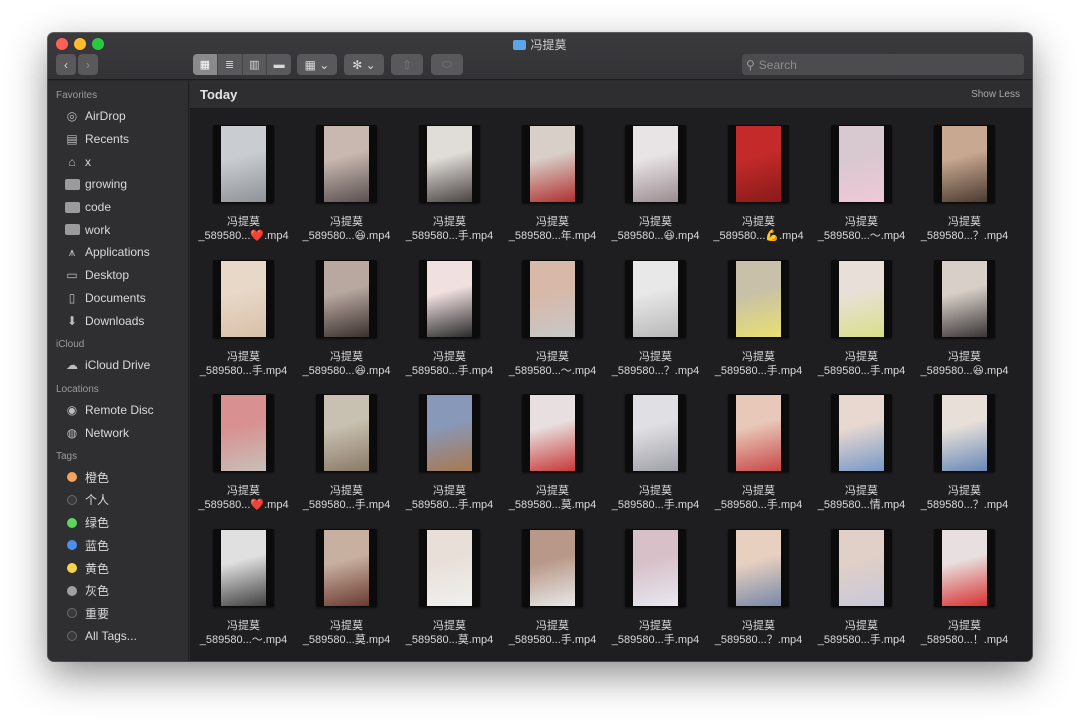 This screenshot has height=725, width=1080. What do you see at coordinates (97, 613) in the screenshot?
I see `sidebar-item-label: 重要` at bounding box center [97, 613].